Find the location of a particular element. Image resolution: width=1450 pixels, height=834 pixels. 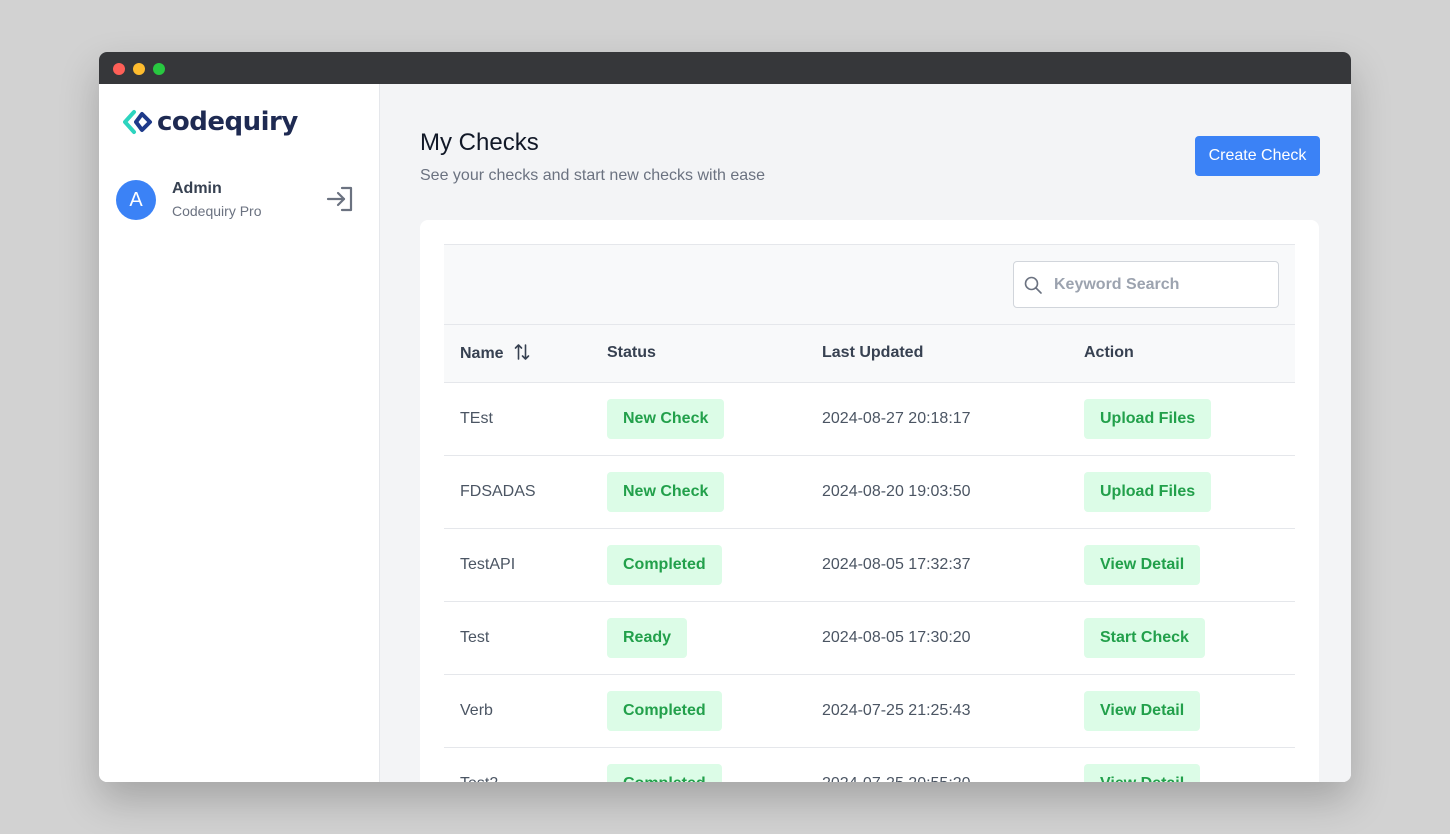

check-name: FDSADAS is located at coordinates (498, 491).